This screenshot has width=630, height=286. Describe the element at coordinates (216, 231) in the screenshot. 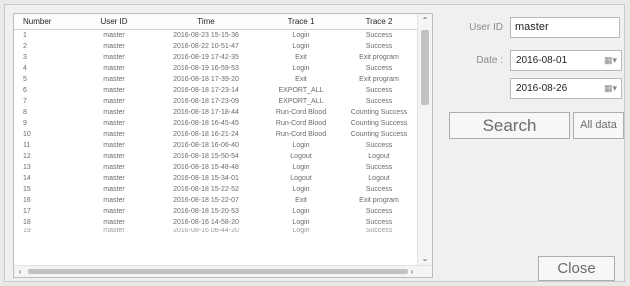

I see `table-row: 19 master 2016-08-16 08-44-20 Login Success` at that location.